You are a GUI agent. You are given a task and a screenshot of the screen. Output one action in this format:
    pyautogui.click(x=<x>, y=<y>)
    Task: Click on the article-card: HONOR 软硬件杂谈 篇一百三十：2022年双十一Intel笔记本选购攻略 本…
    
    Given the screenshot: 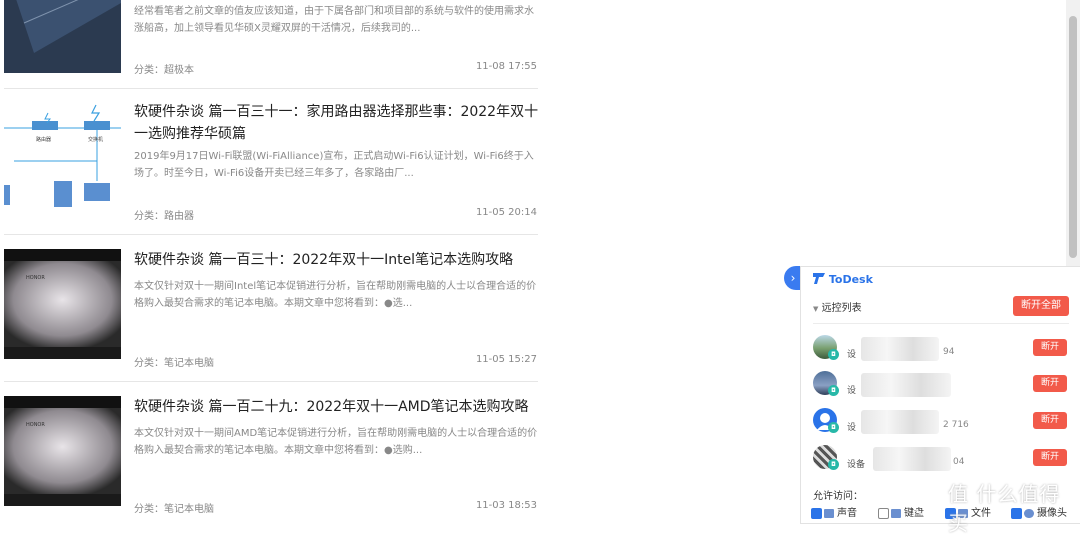 What is the action you would take?
    pyautogui.click(x=272, y=319)
    